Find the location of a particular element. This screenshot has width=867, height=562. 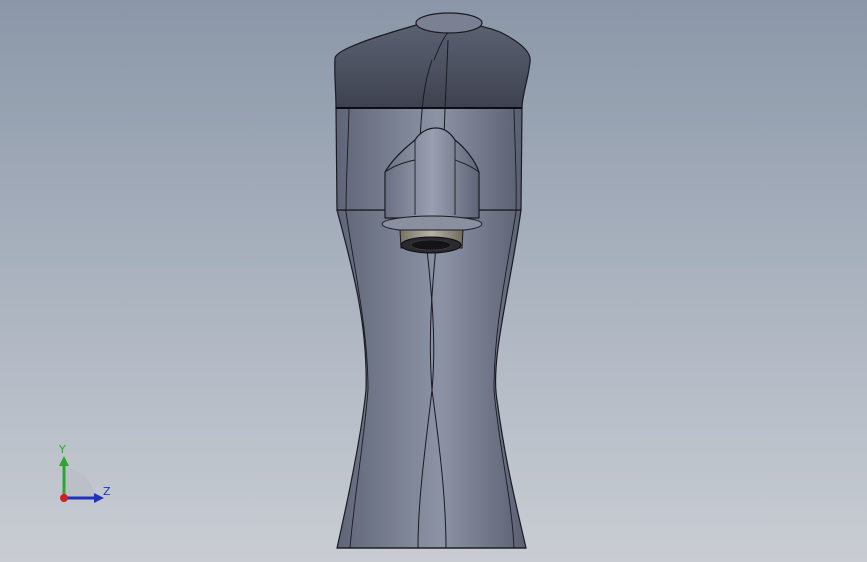

aerator-outlet-inner is located at coordinates (431, 245).